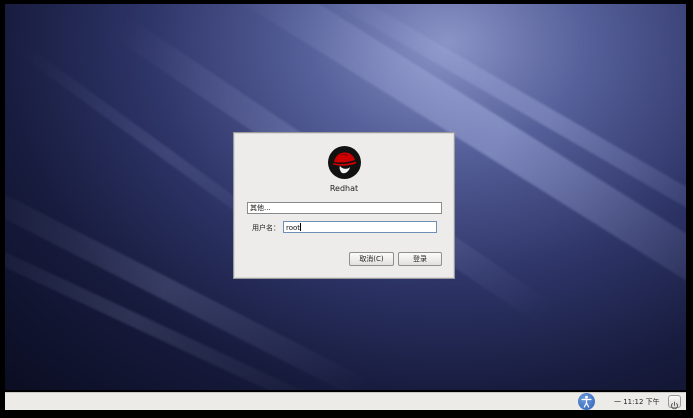 This screenshot has height=418, width=693. I want to click on cancel-button: 取消(C), so click(371, 259).